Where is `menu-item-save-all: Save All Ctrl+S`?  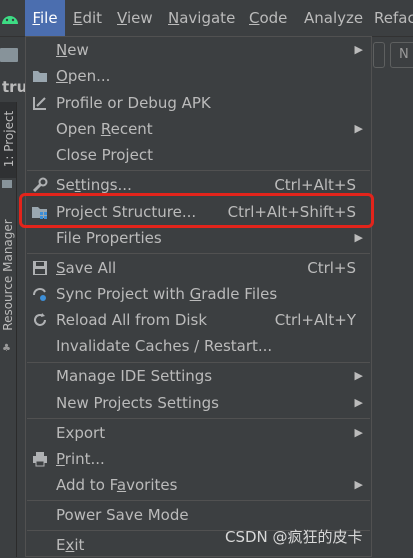 menu-item-save-all: Save All Ctrl+S is located at coordinates (198, 268).